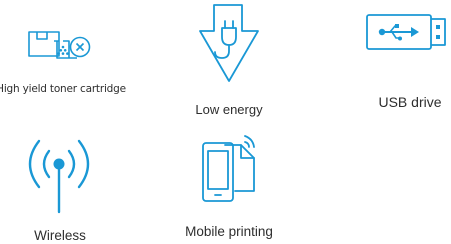 The height and width of the screenshot is (244, 451). What do you see at coordinates (60, 235) in the screenshot?
I see `feature-label-wireless: Wireless` at bounding box center [60, 235].